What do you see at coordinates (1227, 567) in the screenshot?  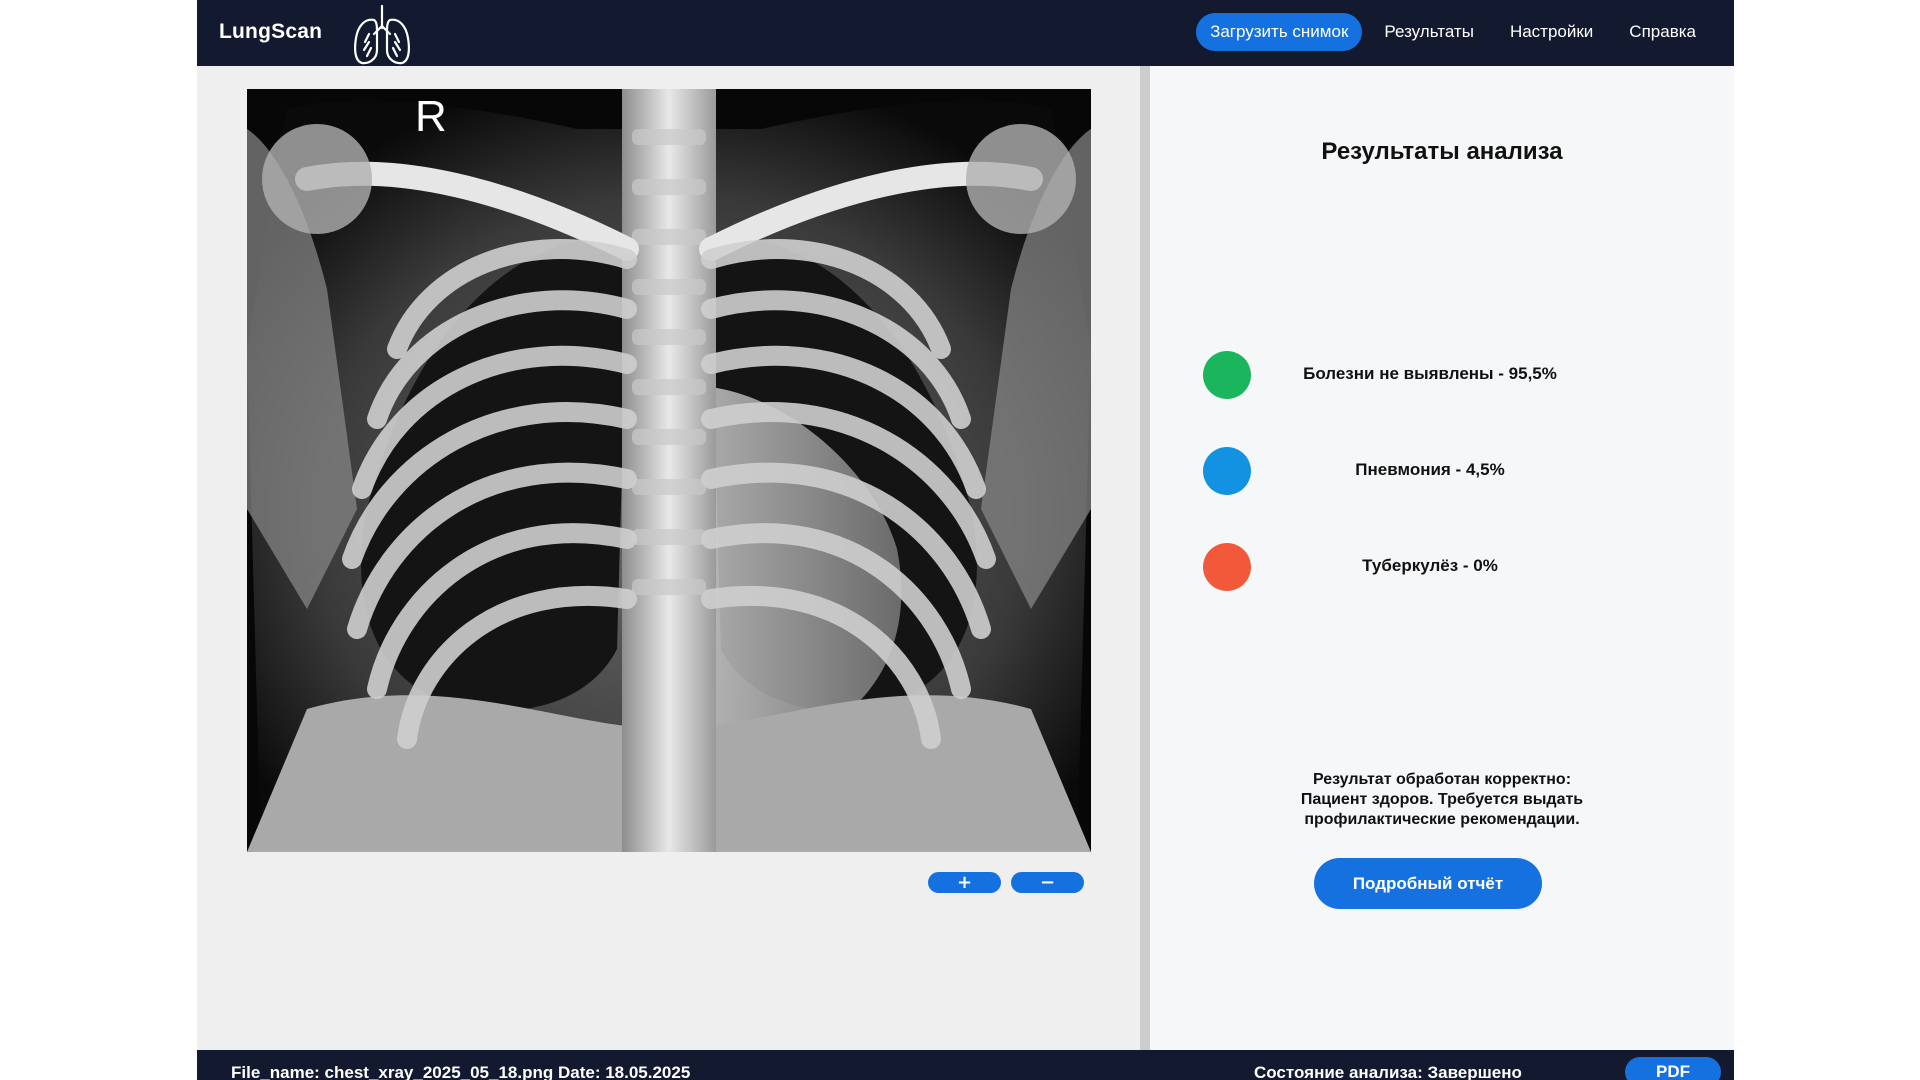 I see `status-dot-red` at bounding box center [1227, 567].